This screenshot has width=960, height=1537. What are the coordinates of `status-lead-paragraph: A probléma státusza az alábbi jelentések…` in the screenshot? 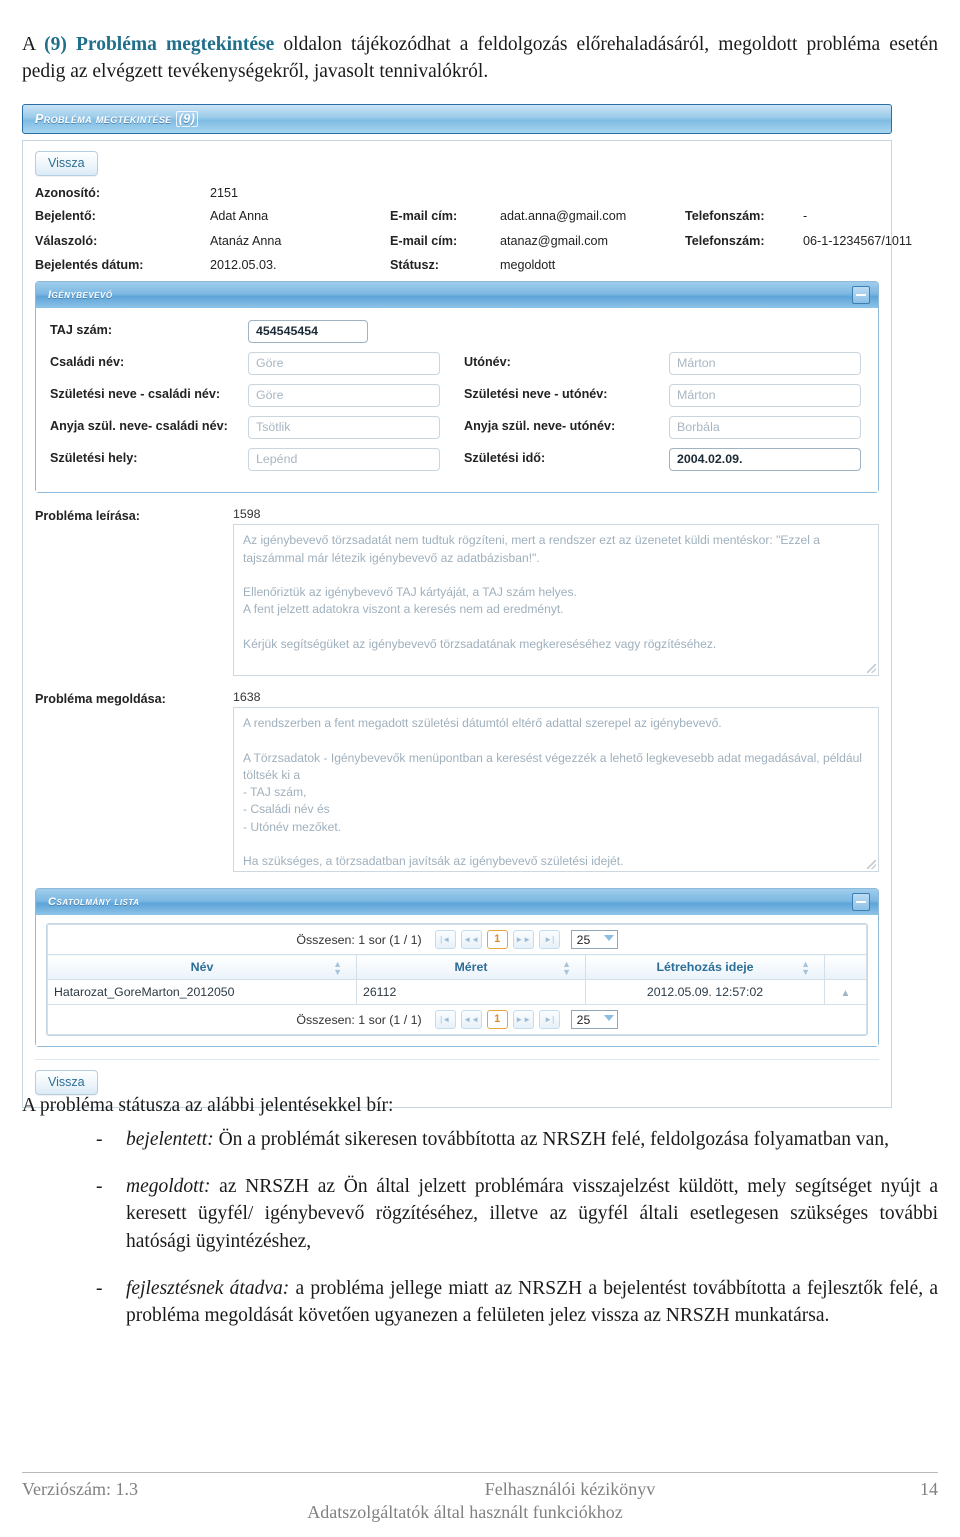 It's located at (208, 1105).